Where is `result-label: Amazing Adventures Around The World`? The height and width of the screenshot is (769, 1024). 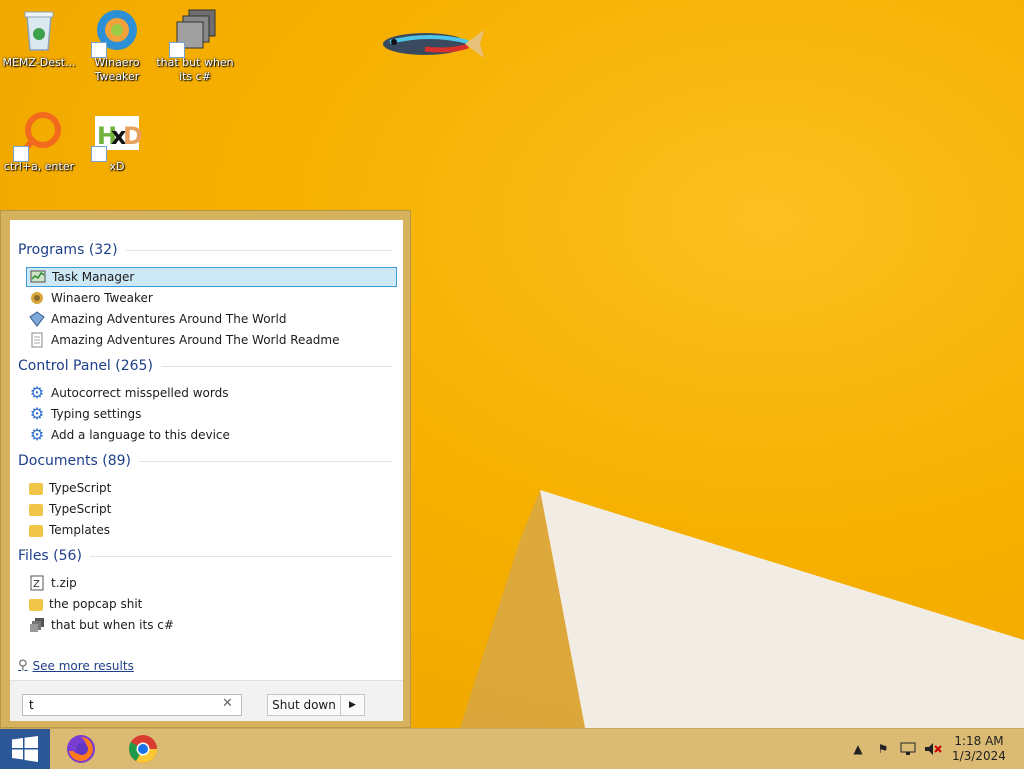 result-label: Amazing Adventures Around The World is located at coordinates (169, 319).